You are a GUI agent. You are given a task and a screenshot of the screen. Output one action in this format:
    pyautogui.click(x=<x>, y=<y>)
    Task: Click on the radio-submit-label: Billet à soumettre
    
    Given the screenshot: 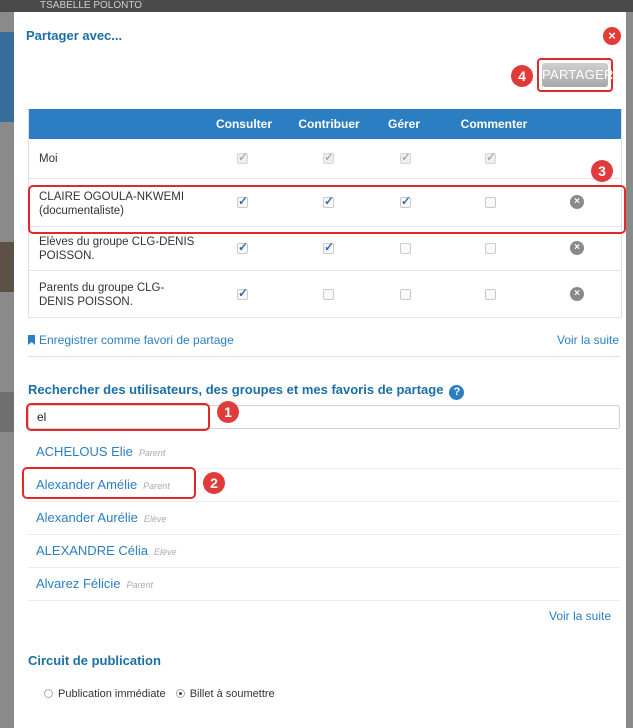 What is the action you would take?
    pyautogui.click(x=232, y=694)
    